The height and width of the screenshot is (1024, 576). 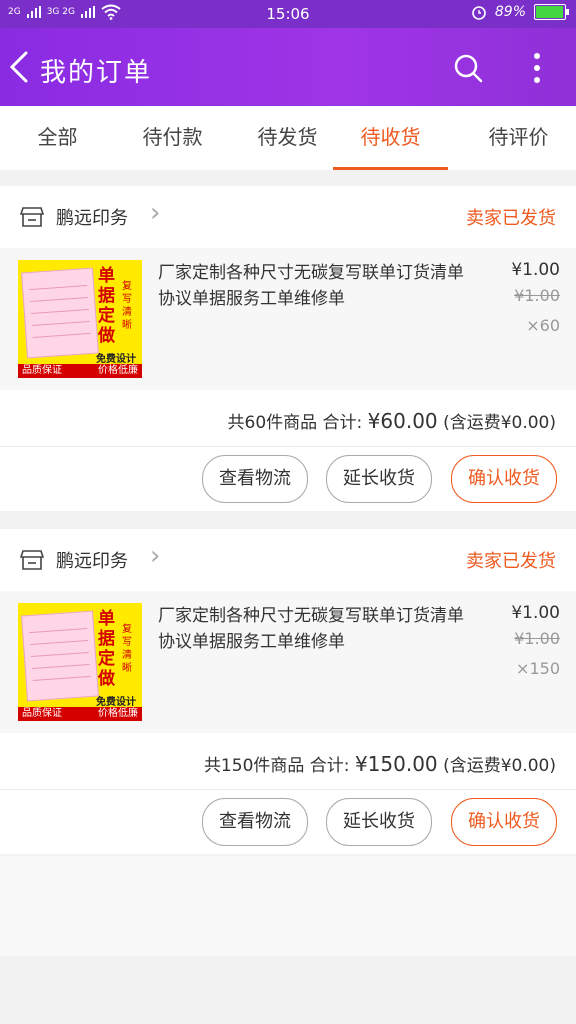 I want to click on alarm-icon, so click(x=479, y=13).